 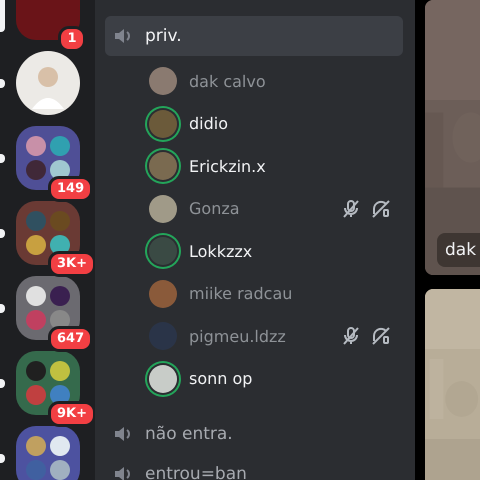 I want to click on server-folder, so click(x=48, y=453).